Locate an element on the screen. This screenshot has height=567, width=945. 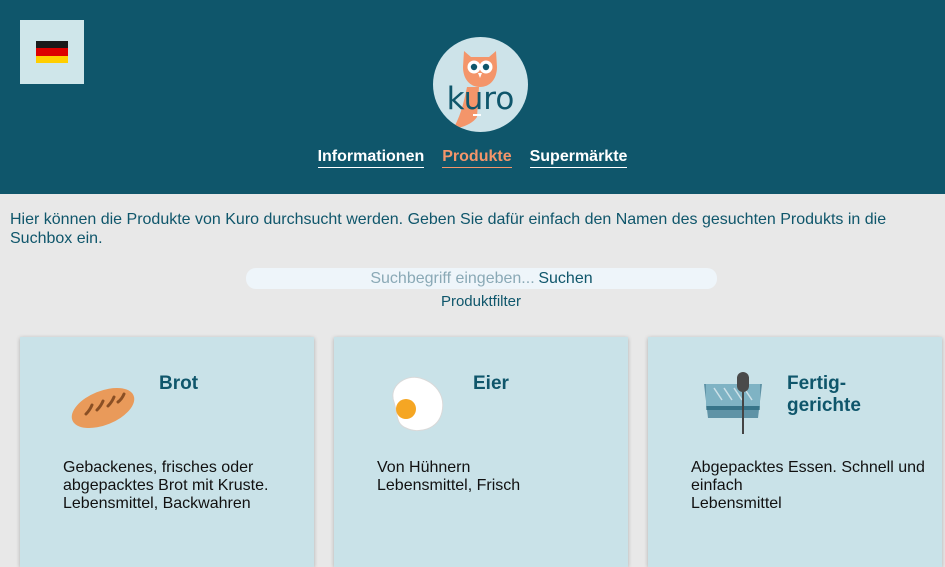
logo-text: kuro is located at coordinates (480, 99).